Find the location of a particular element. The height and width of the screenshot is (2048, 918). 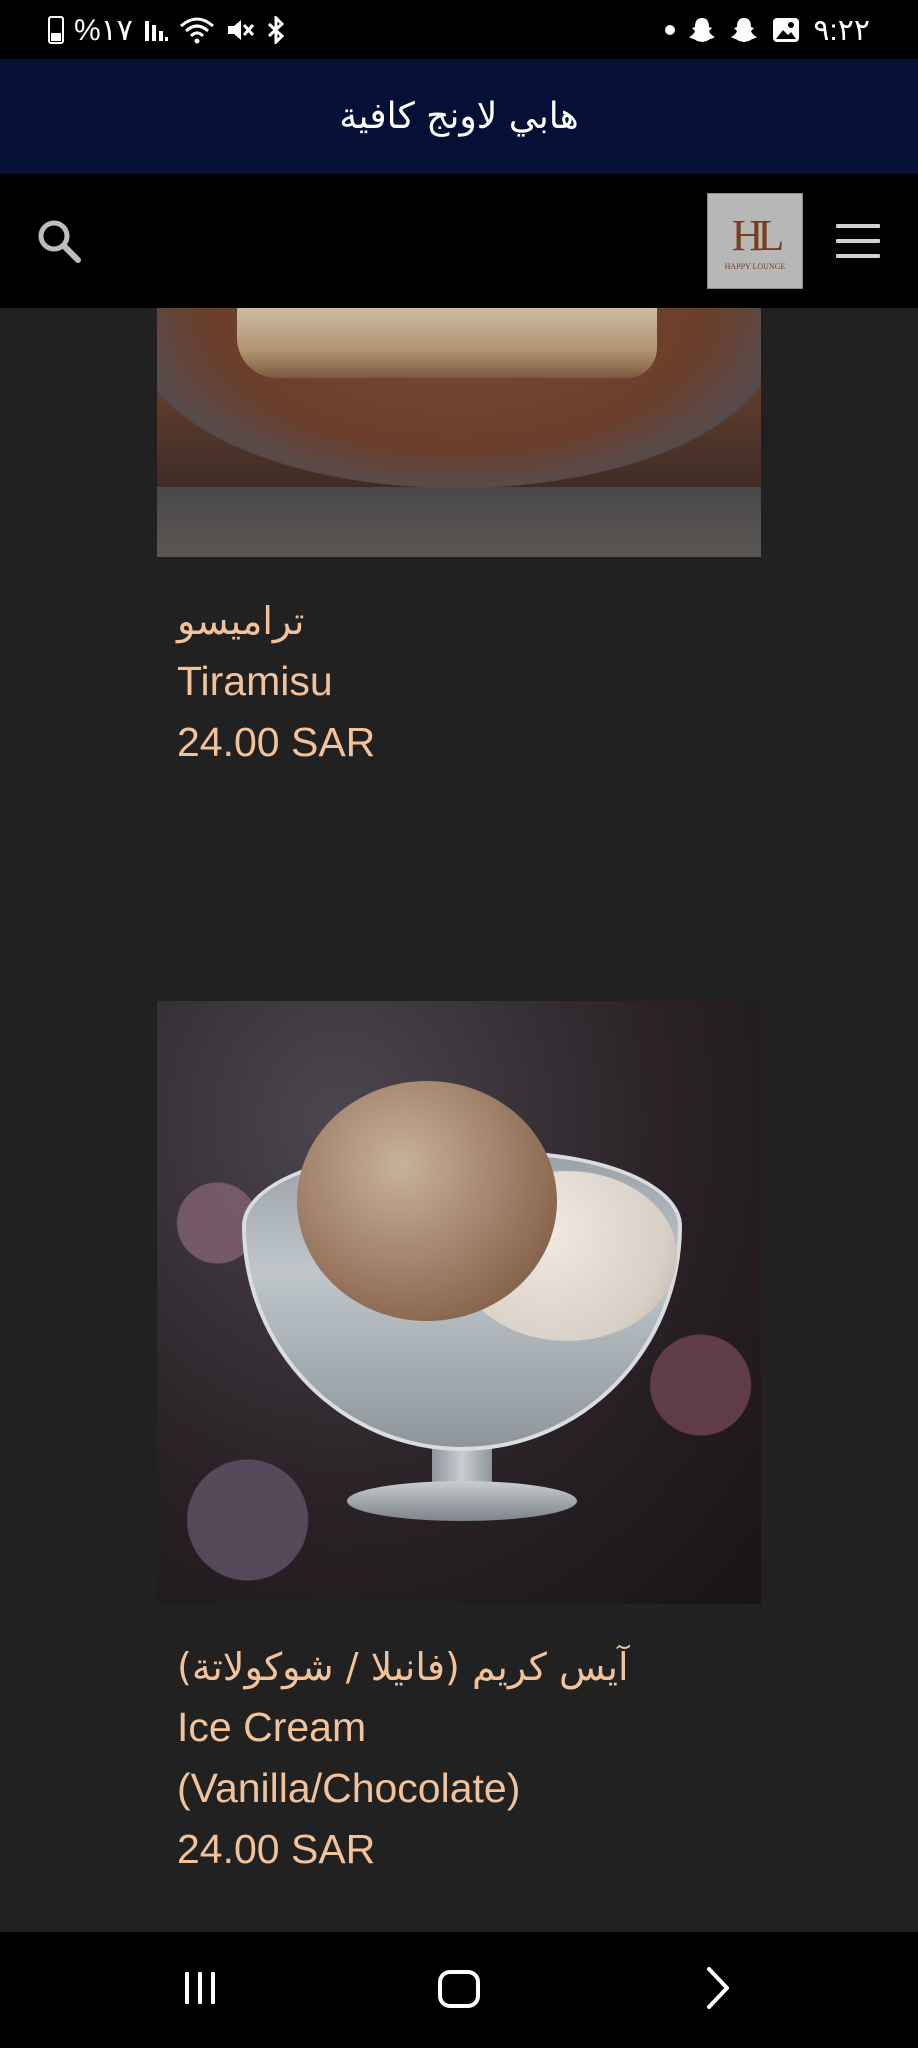

signal-icon is located at coordinates (156, 30).